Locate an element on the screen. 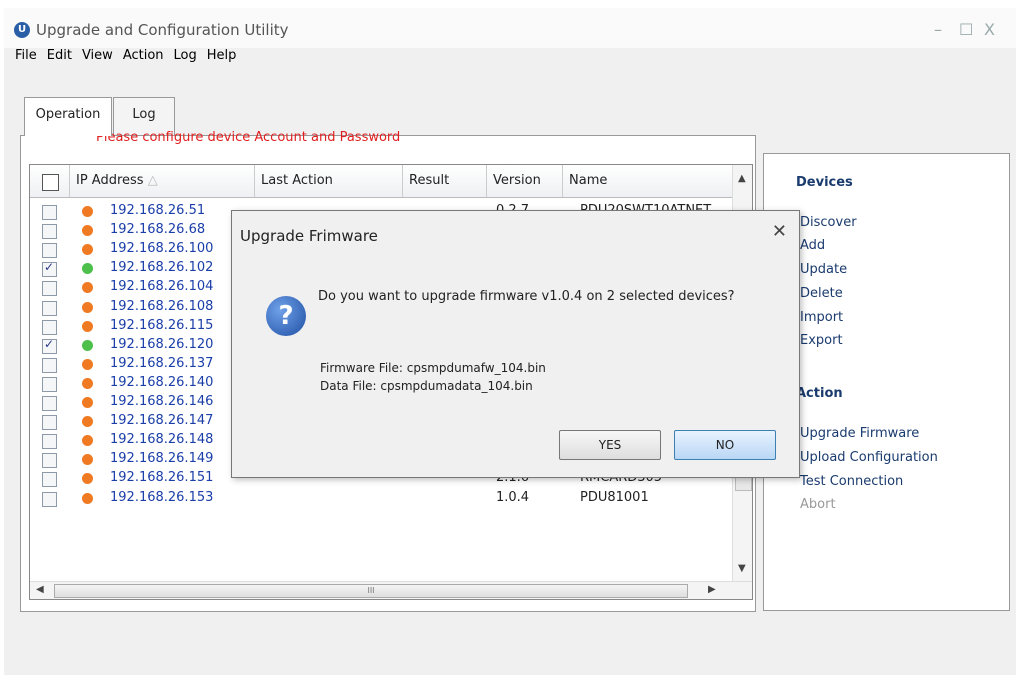 The width and height of the screenshot is (1016, 675). menu-edit: Edit is located at coordinates (59, 57).